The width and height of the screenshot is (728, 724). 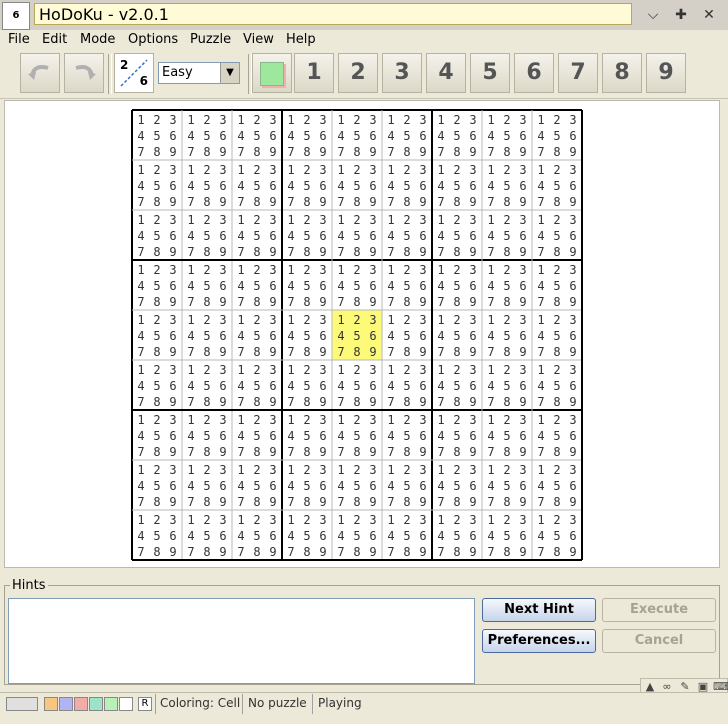 I want to click on sudoku-cell-r3c4: 1 2 3 4 5 6 7 8 9, so click(x=307, y=235).